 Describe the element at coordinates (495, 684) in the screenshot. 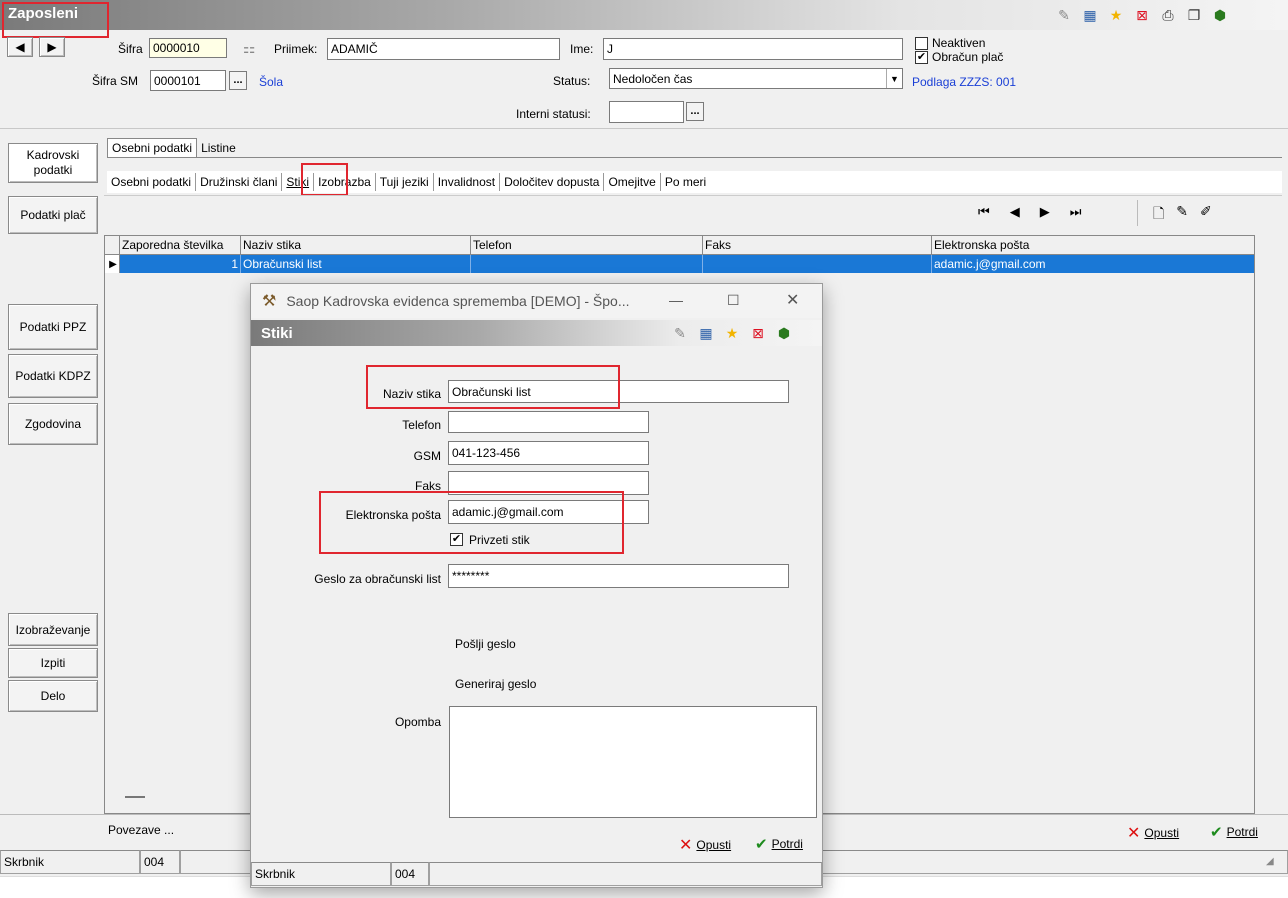

I see `generiraj-geslo-button: Generiraj geslo` at that location.